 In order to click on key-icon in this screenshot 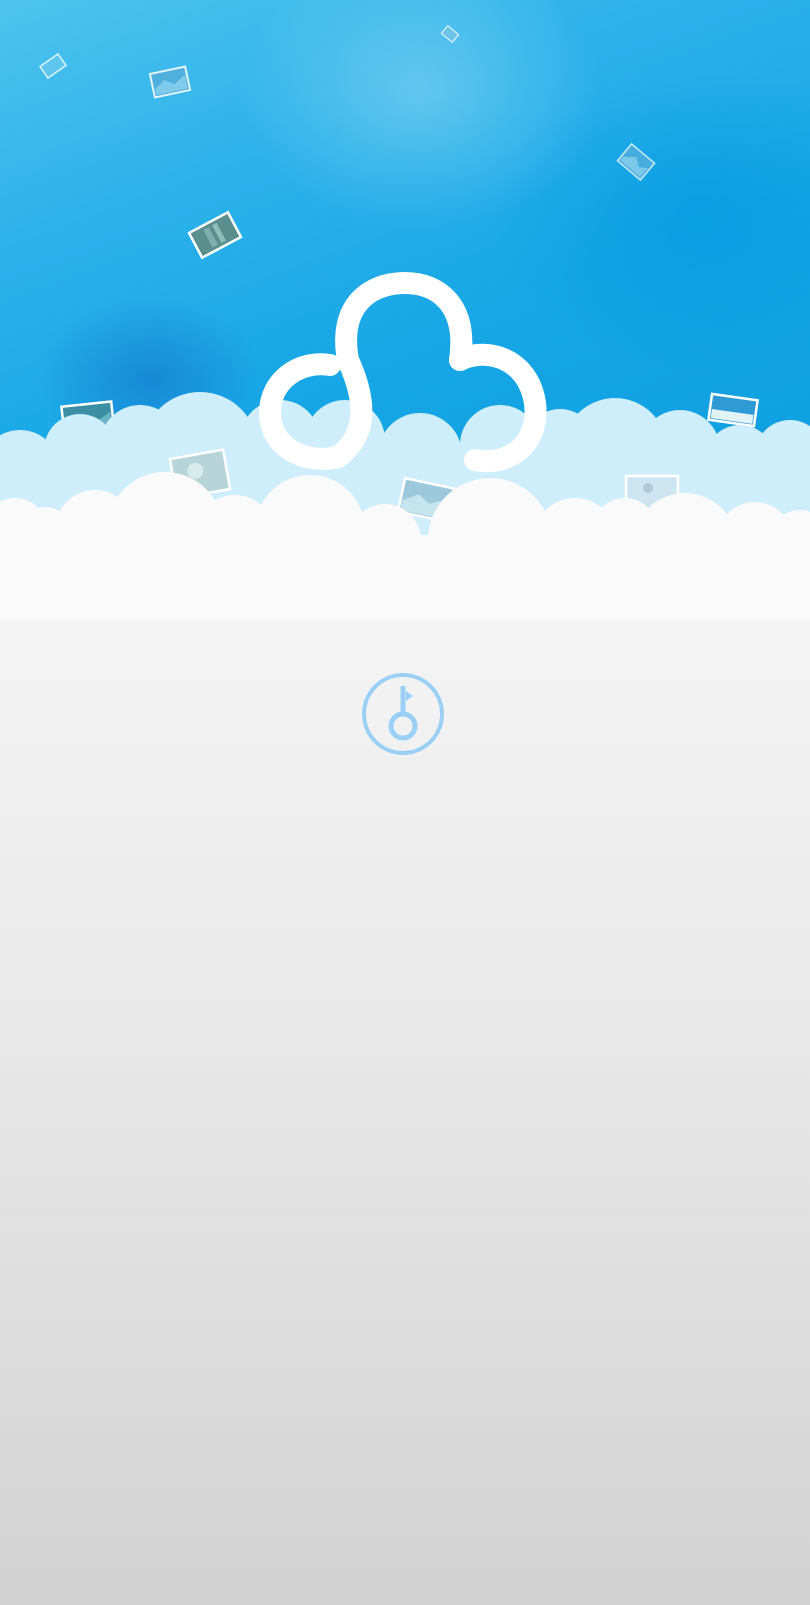, I will do `click(403, 714)`.